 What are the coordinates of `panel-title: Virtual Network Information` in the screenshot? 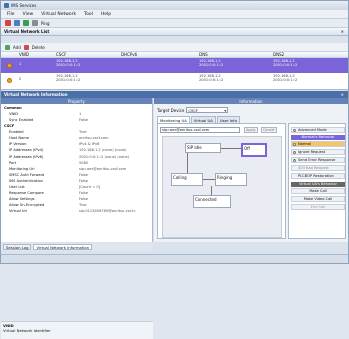 It's located at (36, 94).